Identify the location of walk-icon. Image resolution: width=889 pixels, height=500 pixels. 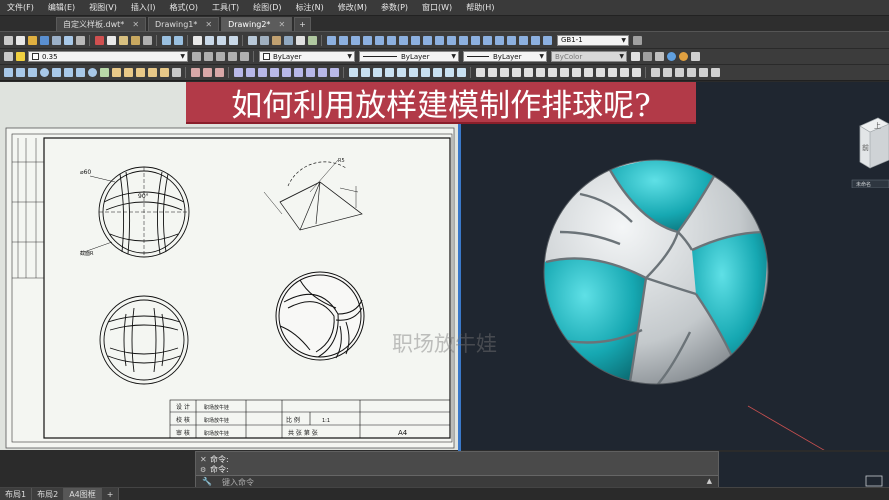
(703, 72).